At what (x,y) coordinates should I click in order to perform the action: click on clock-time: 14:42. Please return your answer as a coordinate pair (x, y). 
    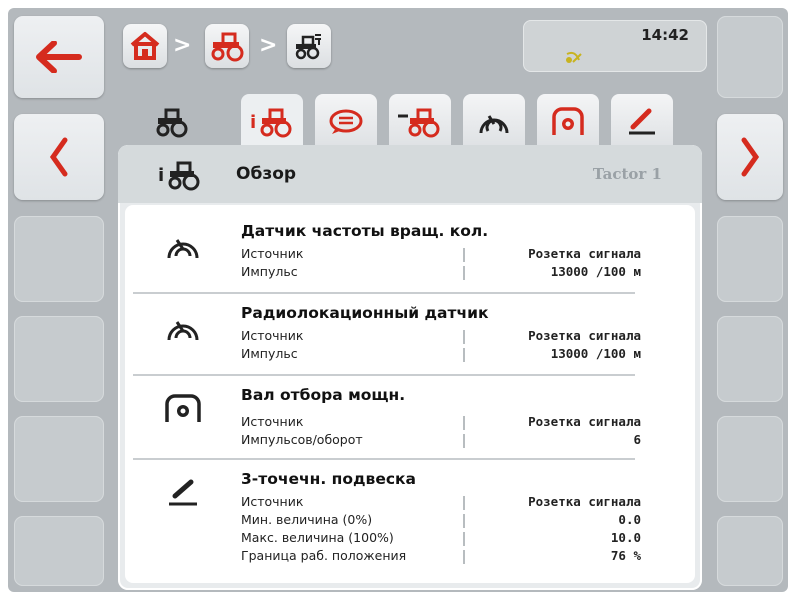
    Looking at the image, I should click on (665, 35).